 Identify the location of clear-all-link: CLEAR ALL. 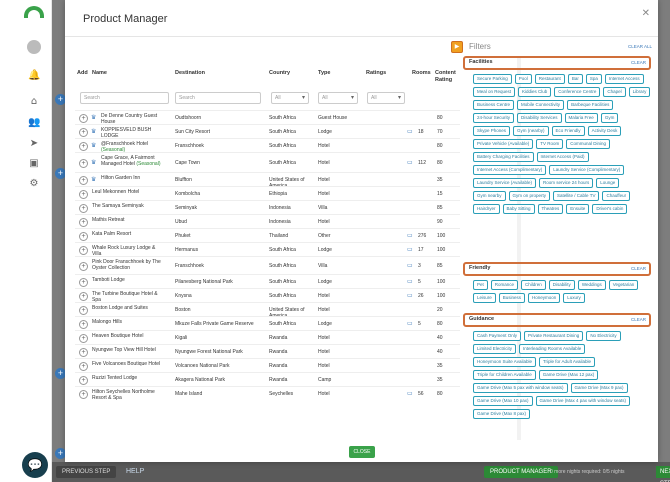
(640, 46).